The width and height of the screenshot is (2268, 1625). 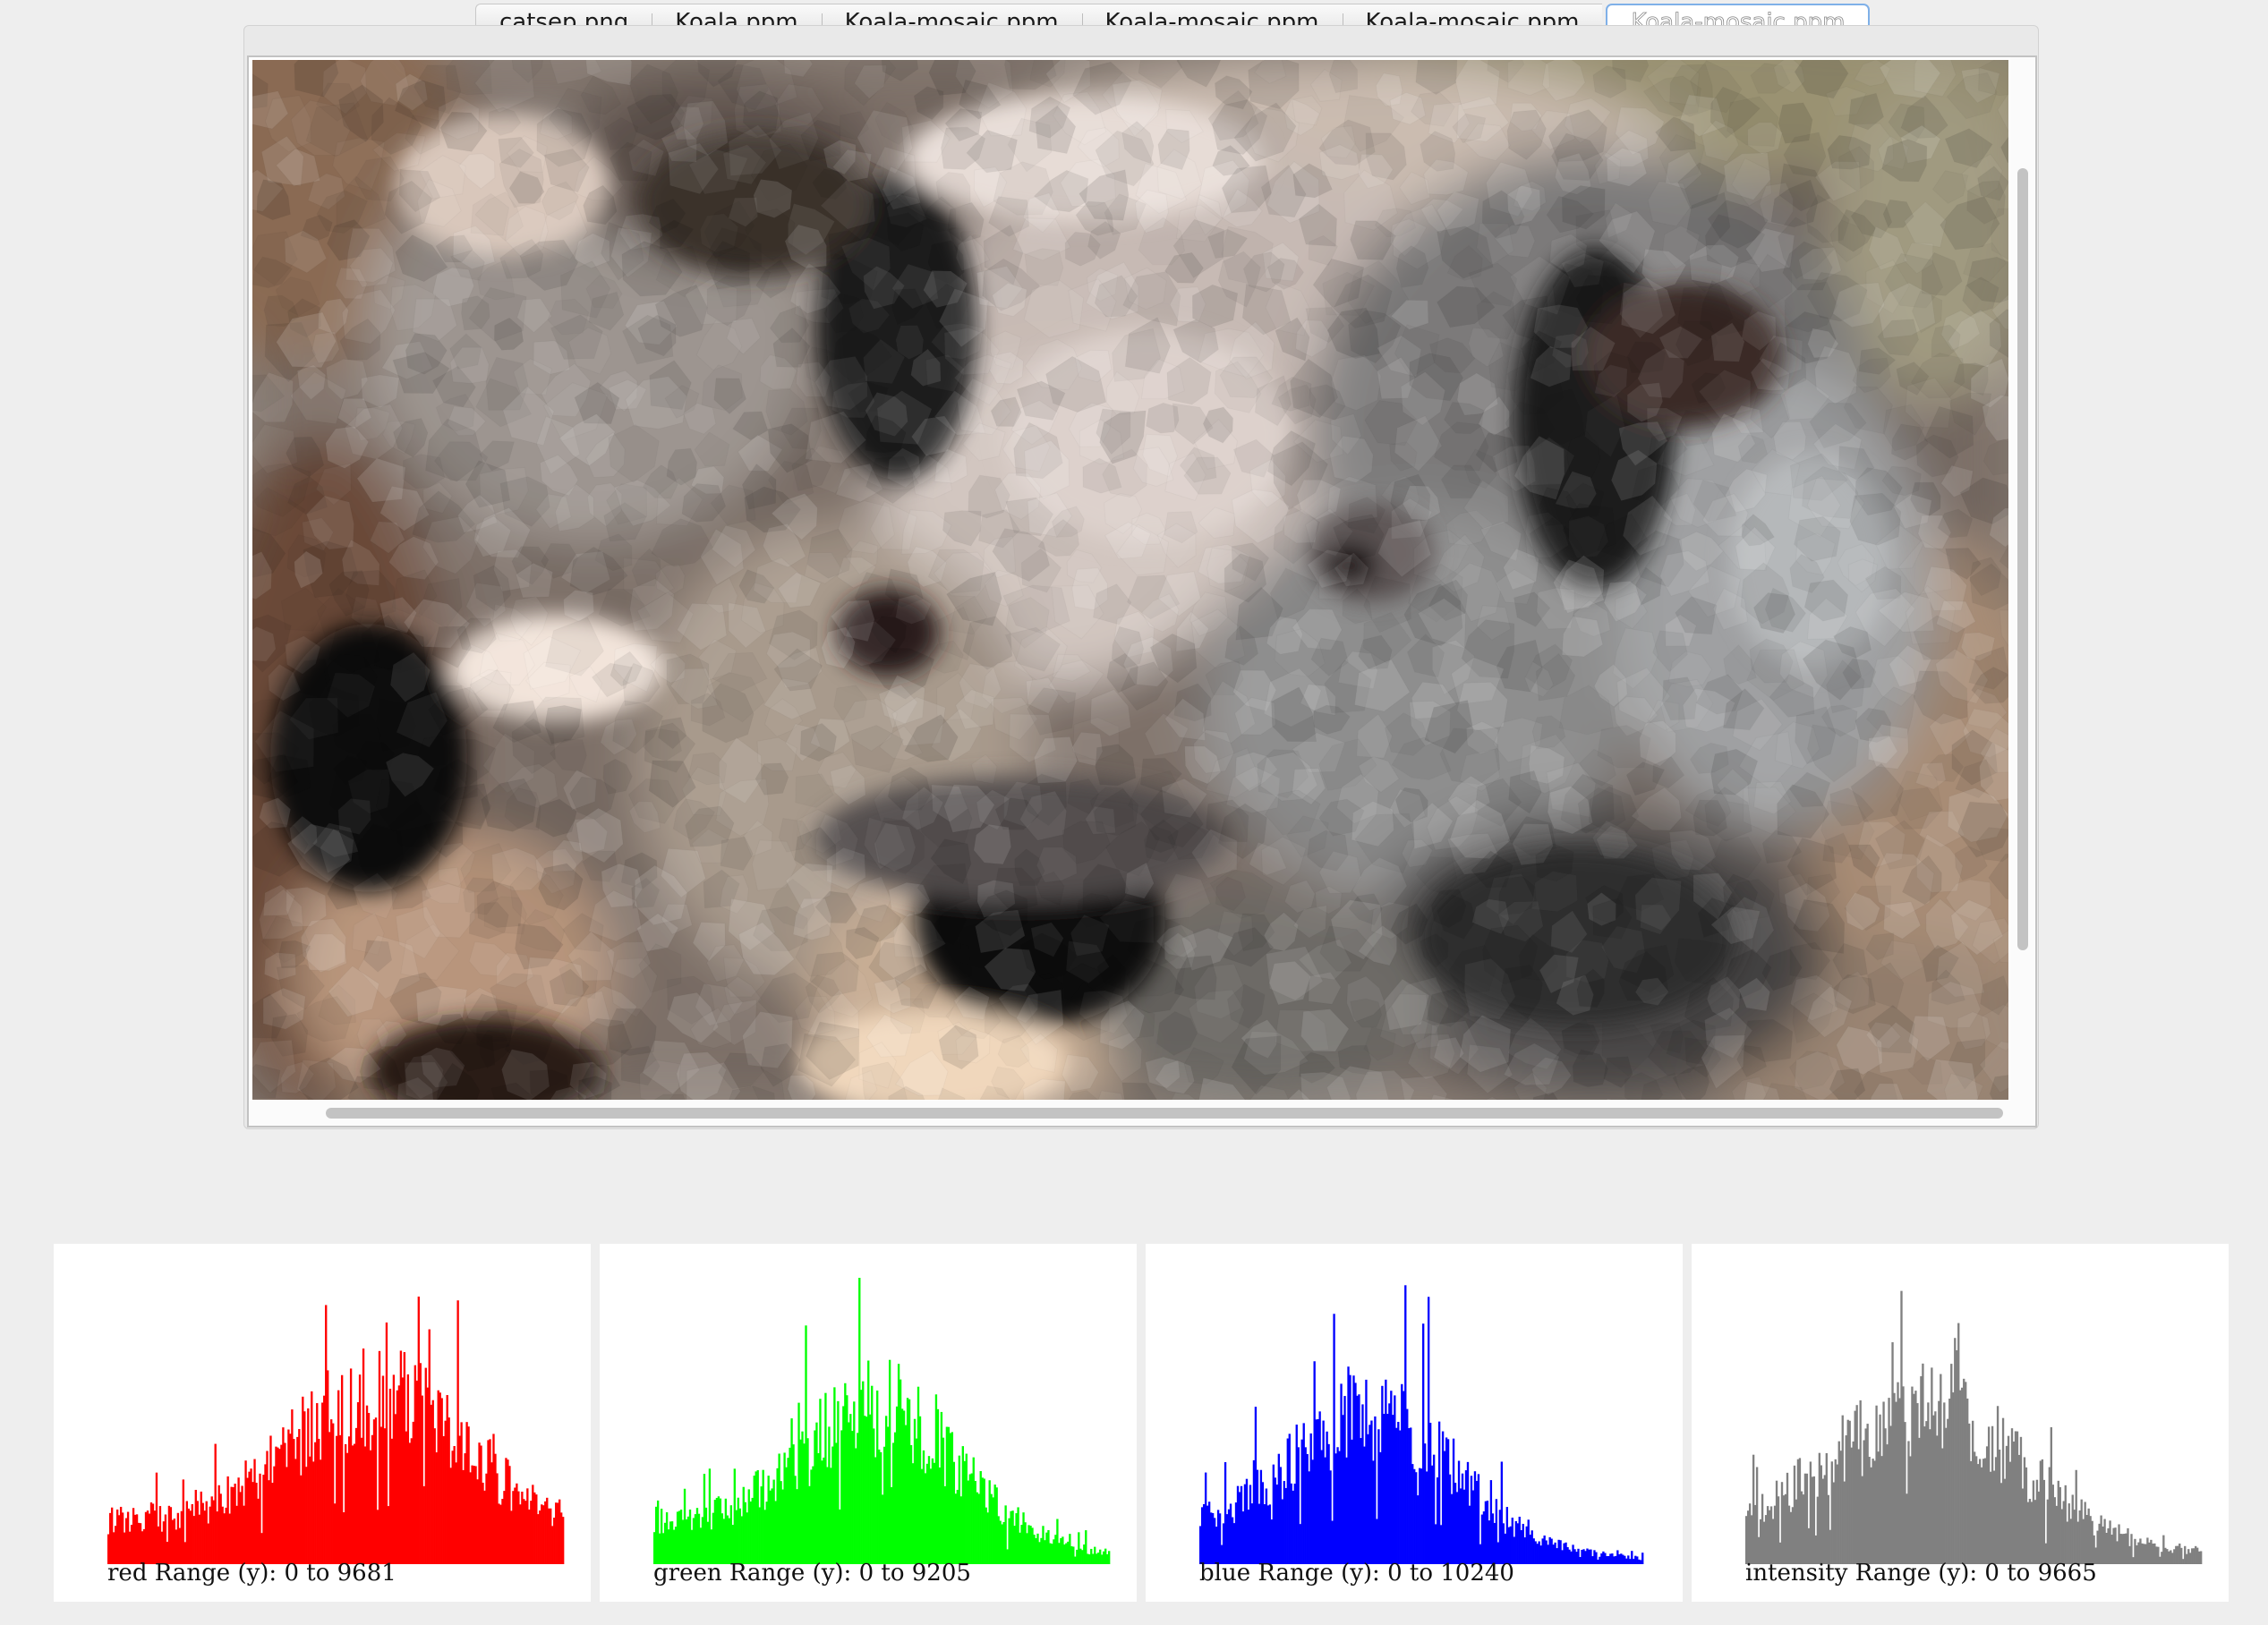 I want to click on vertical-scrollbar, so click(x=2023, y=591).